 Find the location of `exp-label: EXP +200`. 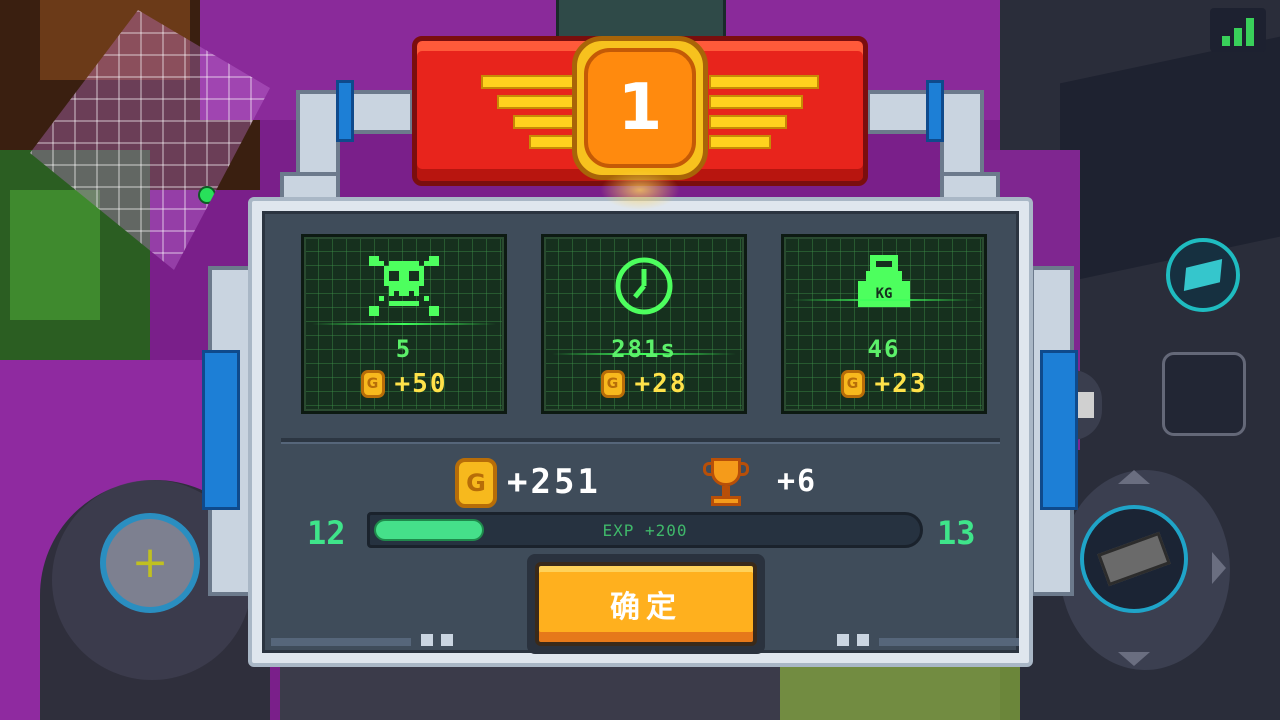

exp-label: EXP +200 is located at coordinates (645, 530).